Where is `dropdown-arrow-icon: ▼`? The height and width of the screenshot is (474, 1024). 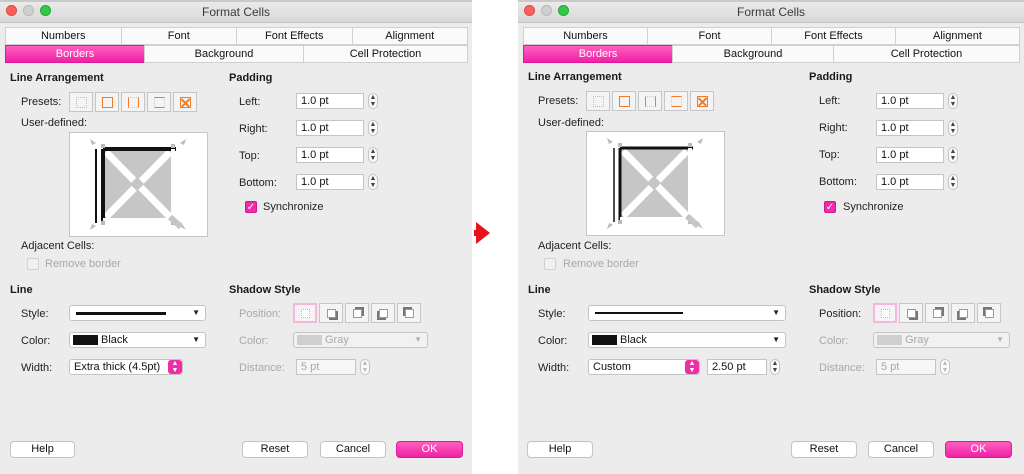
dropdown-arrow-icon: ▼ is located at coordinates (1000, 339).